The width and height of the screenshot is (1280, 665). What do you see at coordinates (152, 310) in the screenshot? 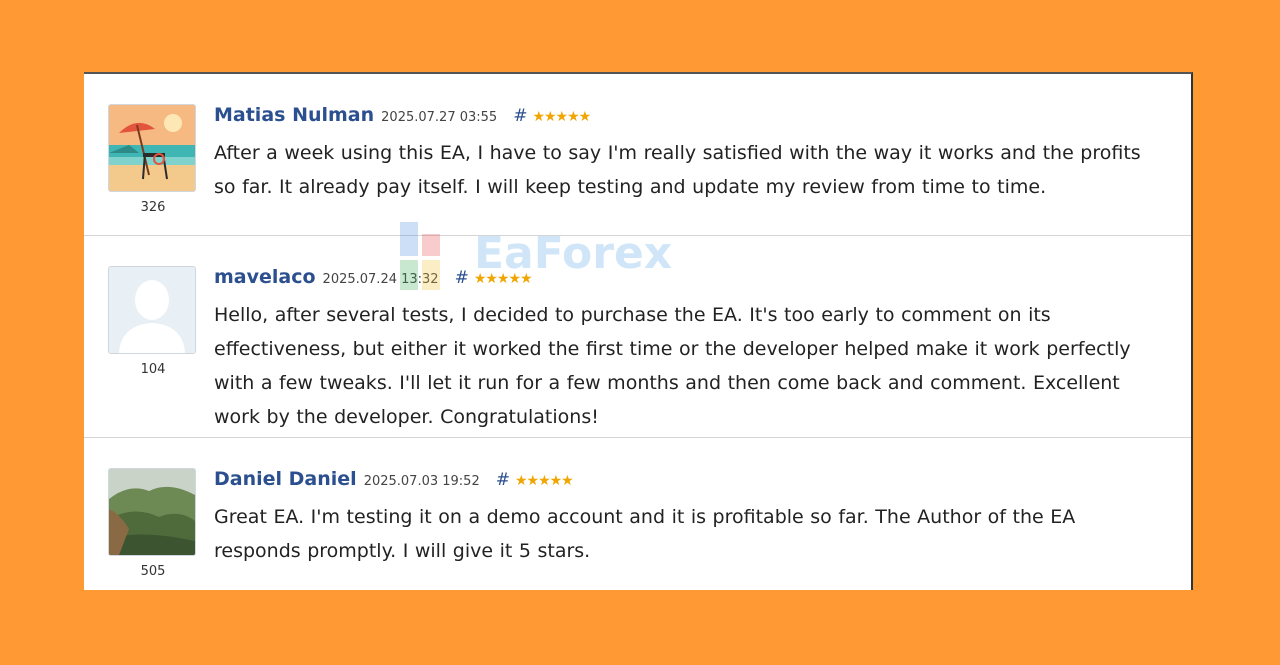
I see `default-user-avatar-icon` at bounding box center [152, 310].